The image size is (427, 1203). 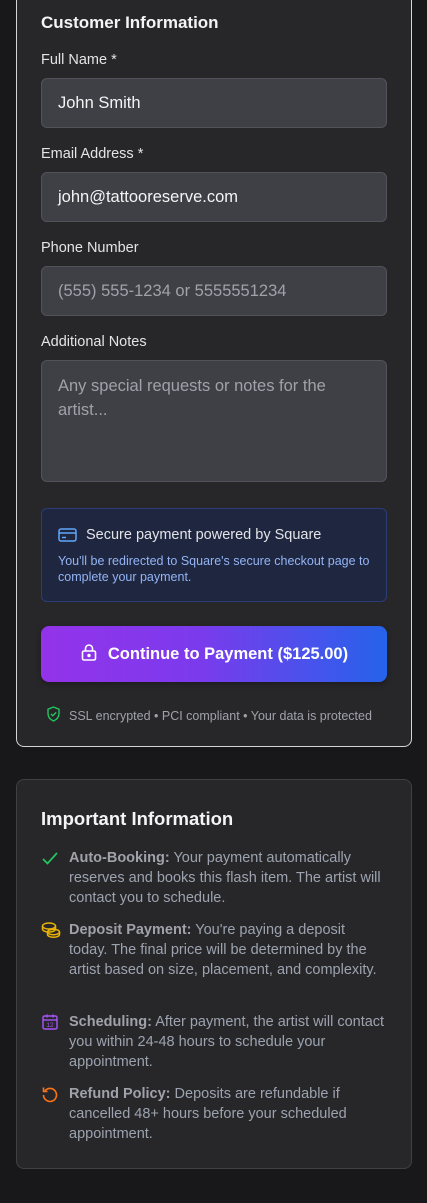 I want to click on continue-to-payment-label: Continue to Payment ($125.00), so click(x=228, y=653).